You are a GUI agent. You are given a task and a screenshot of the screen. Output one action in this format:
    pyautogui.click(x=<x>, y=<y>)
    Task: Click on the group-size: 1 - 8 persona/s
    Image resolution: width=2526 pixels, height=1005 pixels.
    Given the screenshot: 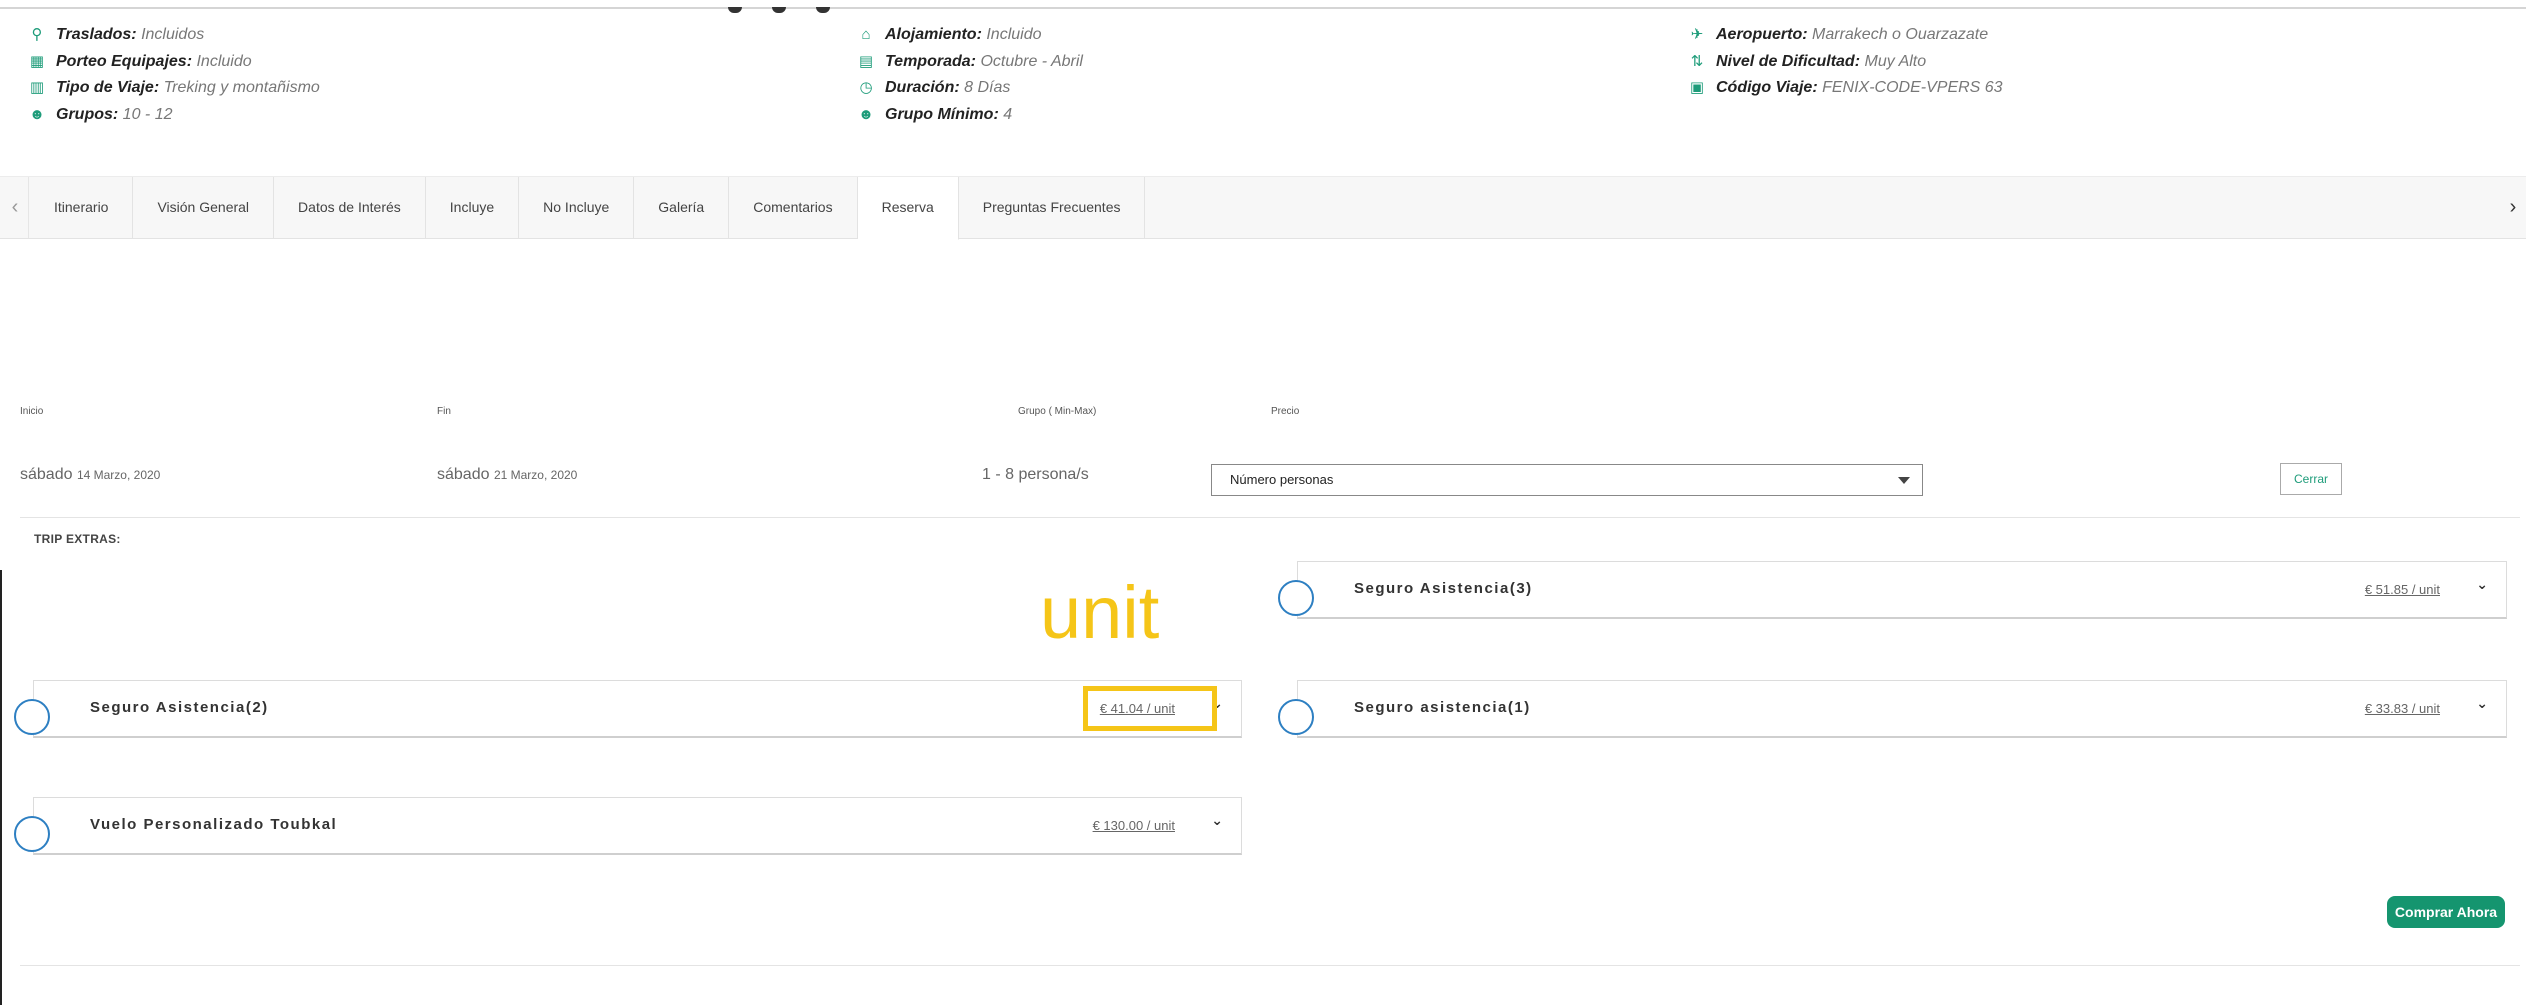 What is the action you would take?
    pyautogui.click(x=1035, y=474)
    